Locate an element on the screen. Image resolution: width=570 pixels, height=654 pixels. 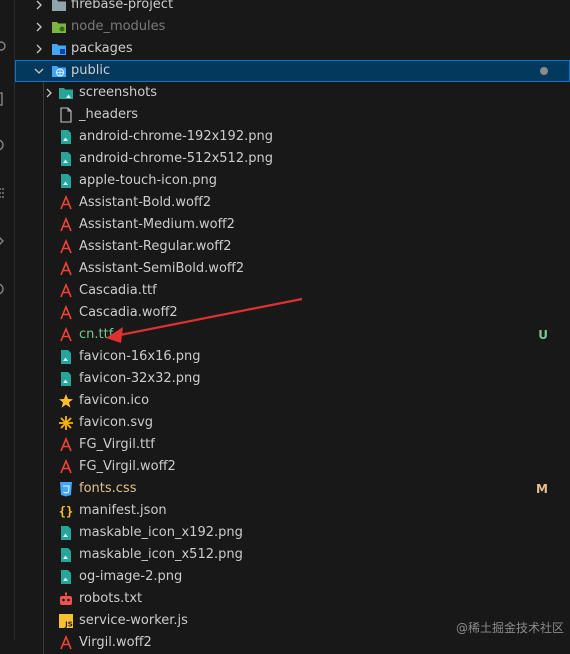
file-label: apple-touch-icon.png is located at coordinates (148, 180).